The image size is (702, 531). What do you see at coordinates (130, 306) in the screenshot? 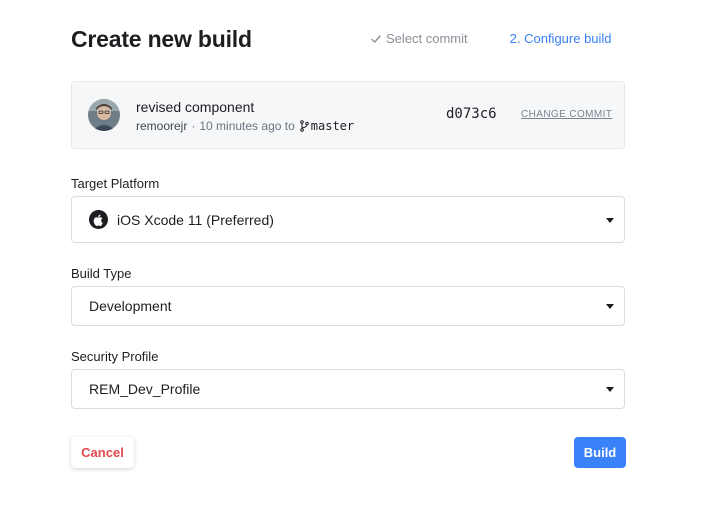
I see `build-type-value: Development` at bounding box center [130, 306].